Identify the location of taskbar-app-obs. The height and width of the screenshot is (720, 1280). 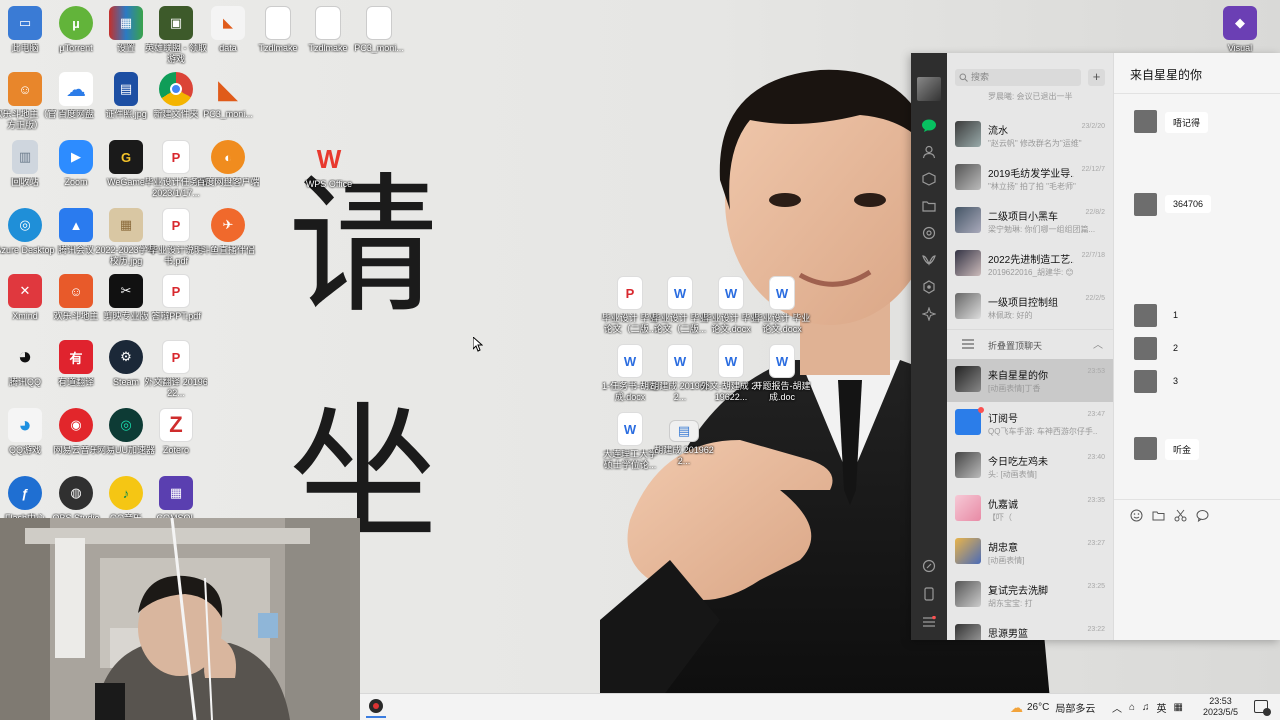
(376, 708).